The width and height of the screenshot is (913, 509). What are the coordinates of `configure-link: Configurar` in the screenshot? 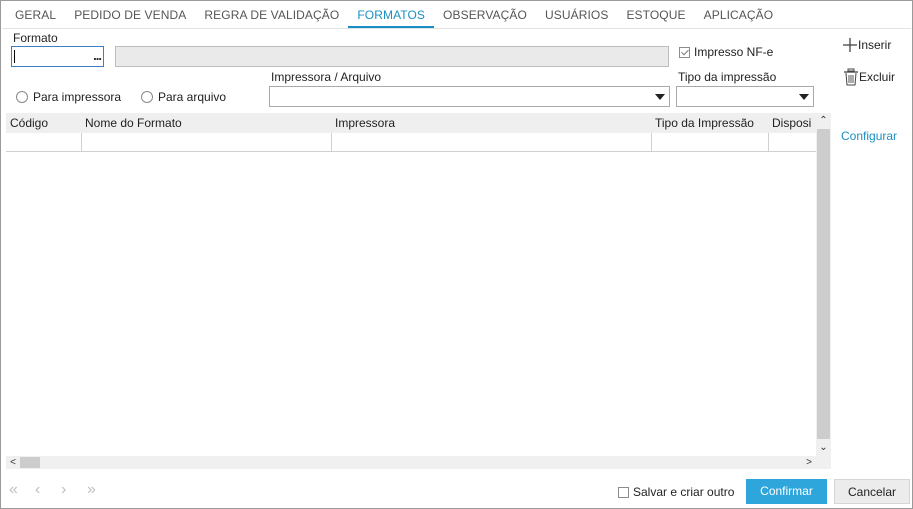 It's located at (869, 136).